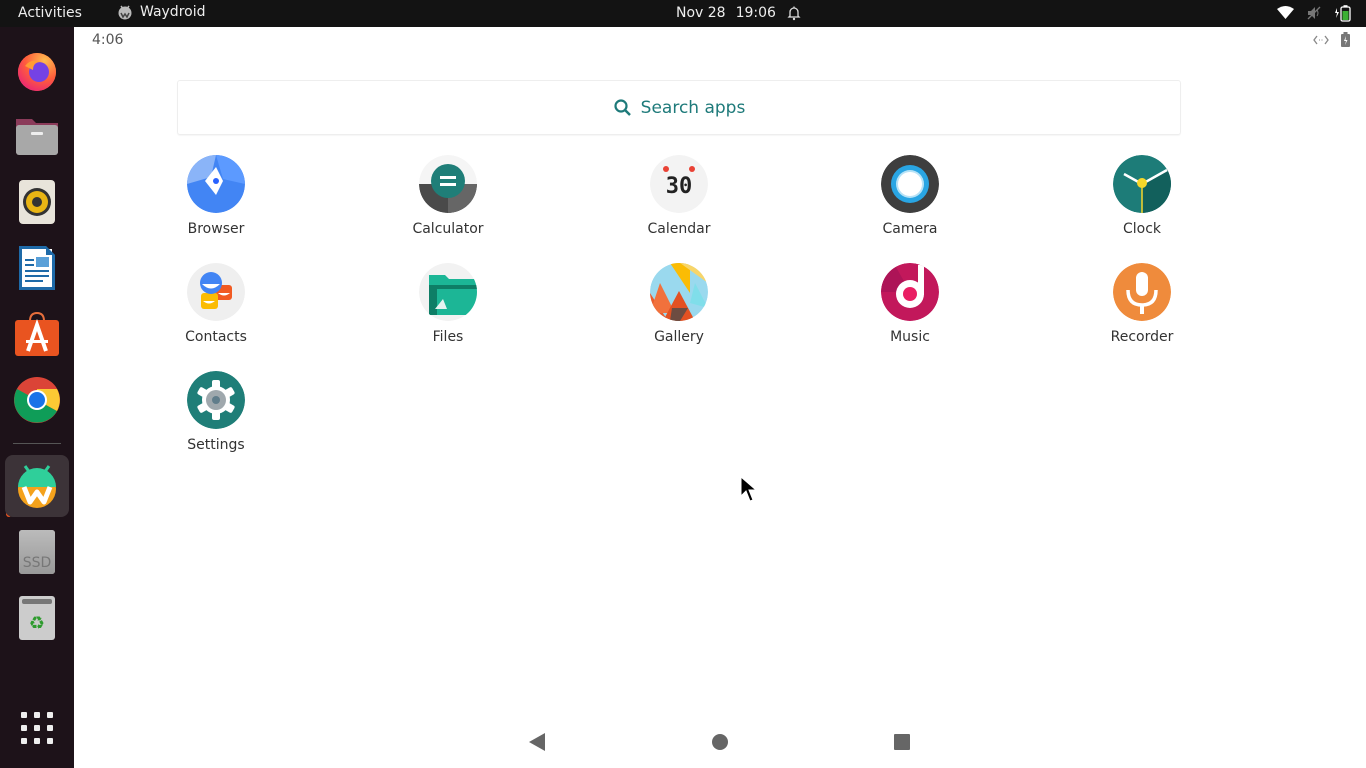 This screenshot has height=768, width=1366. Describe the element at coordinates (622, 107) in the screenshot. I see `search-icon` at that location.